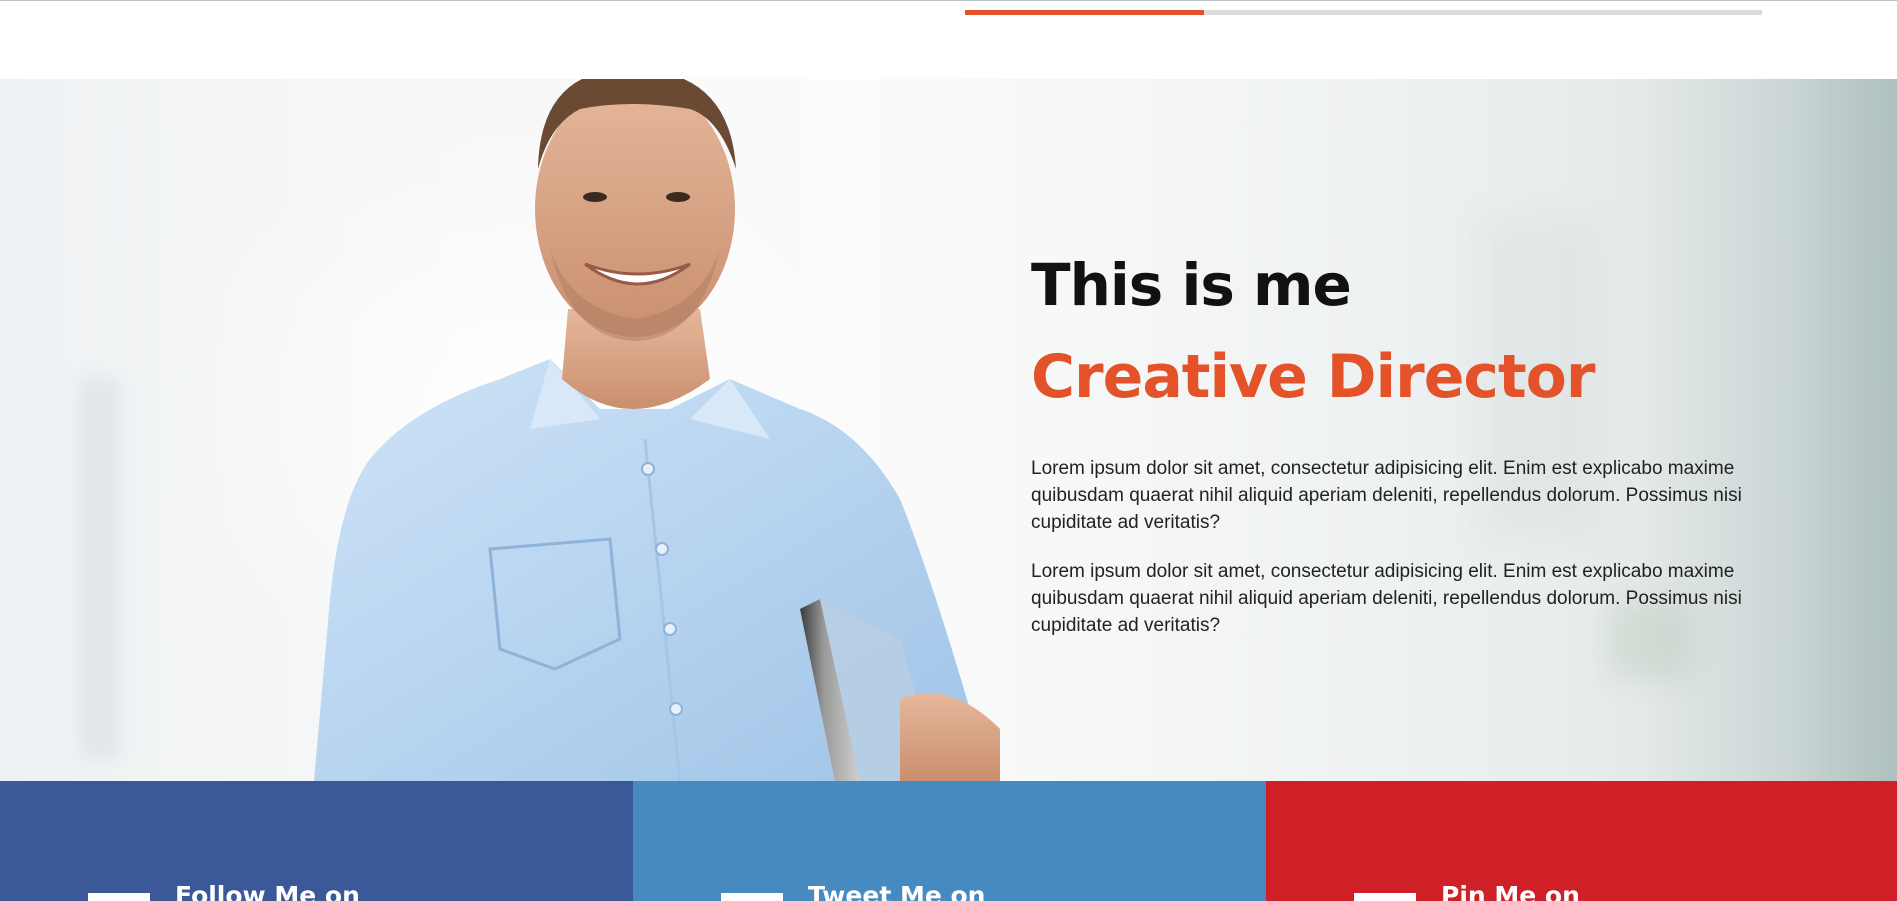  I want to click on twitter-icon, so click(752, 897).